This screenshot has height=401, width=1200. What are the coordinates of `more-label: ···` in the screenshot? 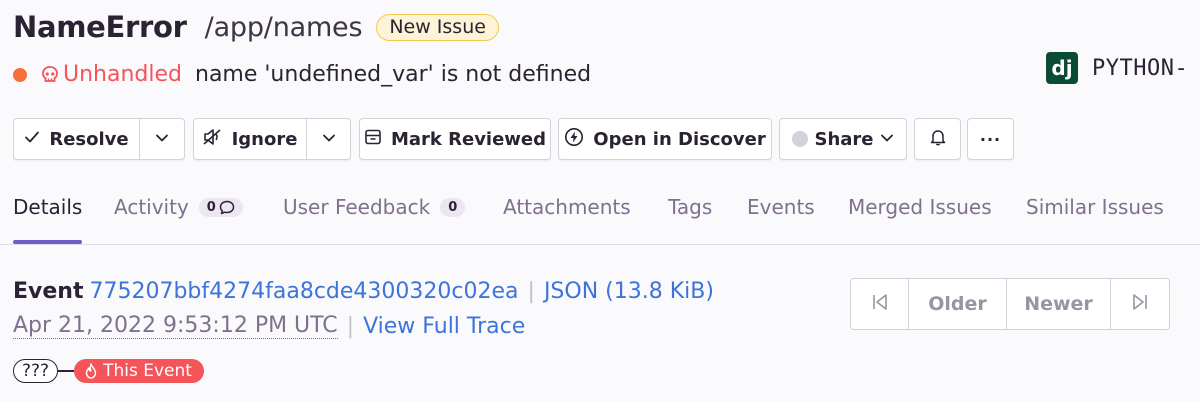 It's located at (990, 139).